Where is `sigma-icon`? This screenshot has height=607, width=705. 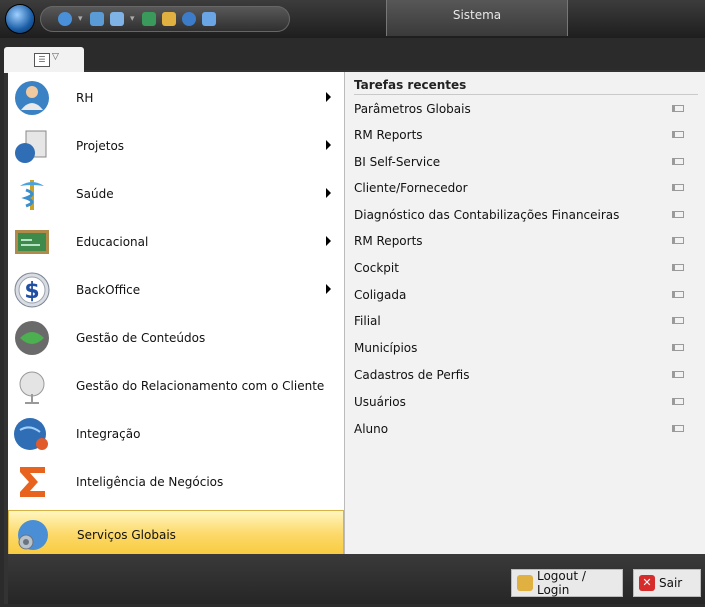 sigma-icon is located at coordinates (32, 482).